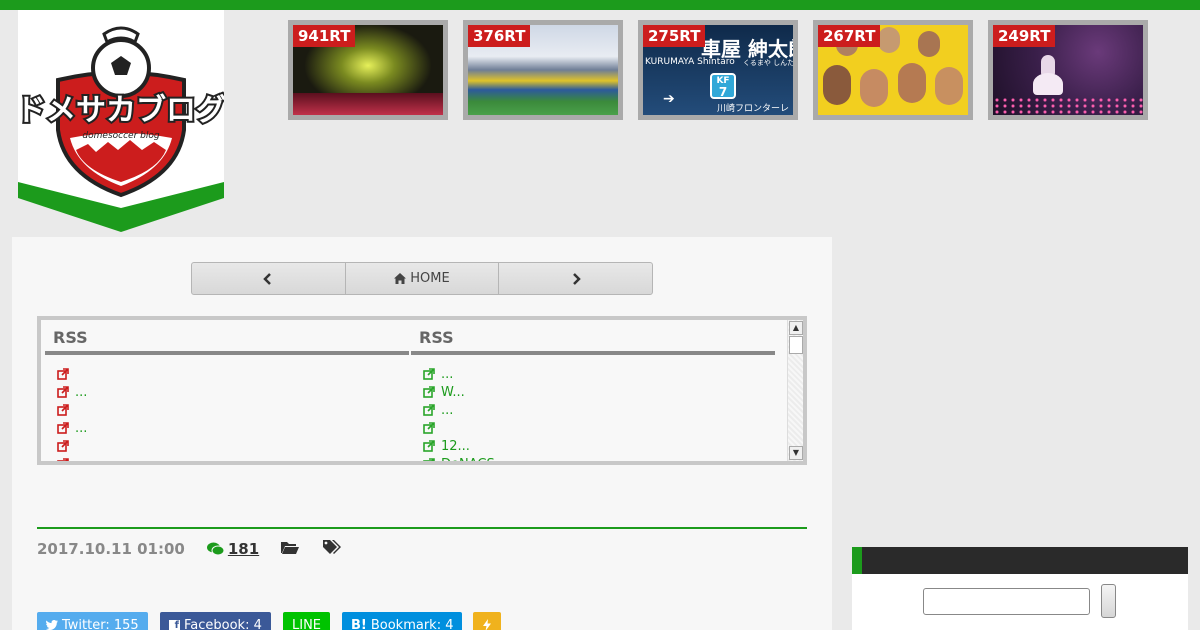  I want to click on tags-icon, so click(332, 549).